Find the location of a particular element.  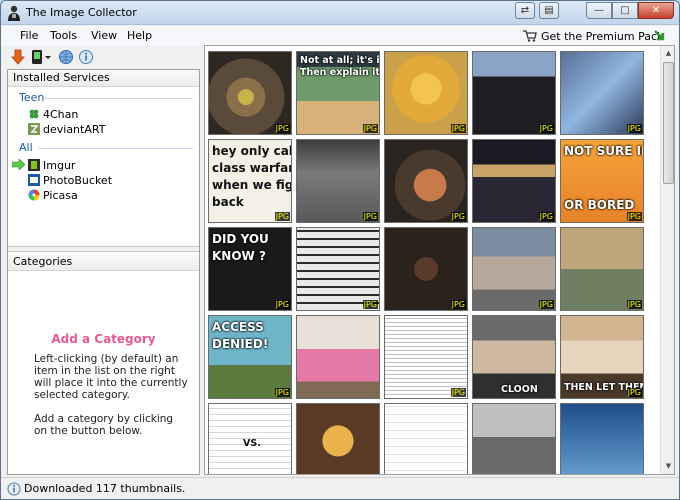

service-label: PhotoBucket is located at coordinates (78, 180).